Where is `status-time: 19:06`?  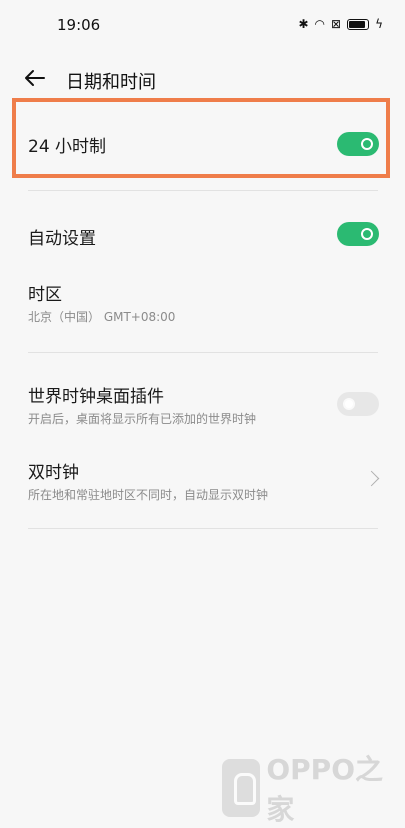 status-time: 19:06 is located at coordinates (79, 25).